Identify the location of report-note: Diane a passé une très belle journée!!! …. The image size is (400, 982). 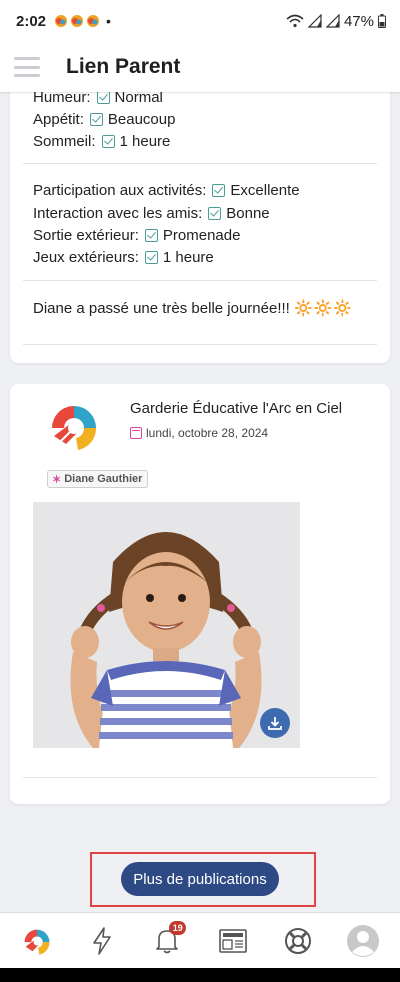
(193, 308).